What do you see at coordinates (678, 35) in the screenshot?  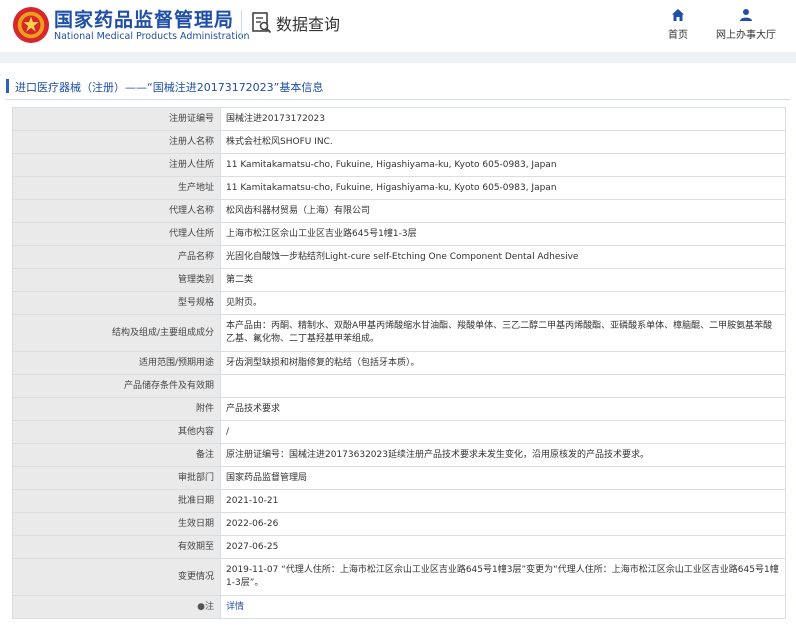 I see `nav-home-label: 首页` at bounding box center [678, 35].